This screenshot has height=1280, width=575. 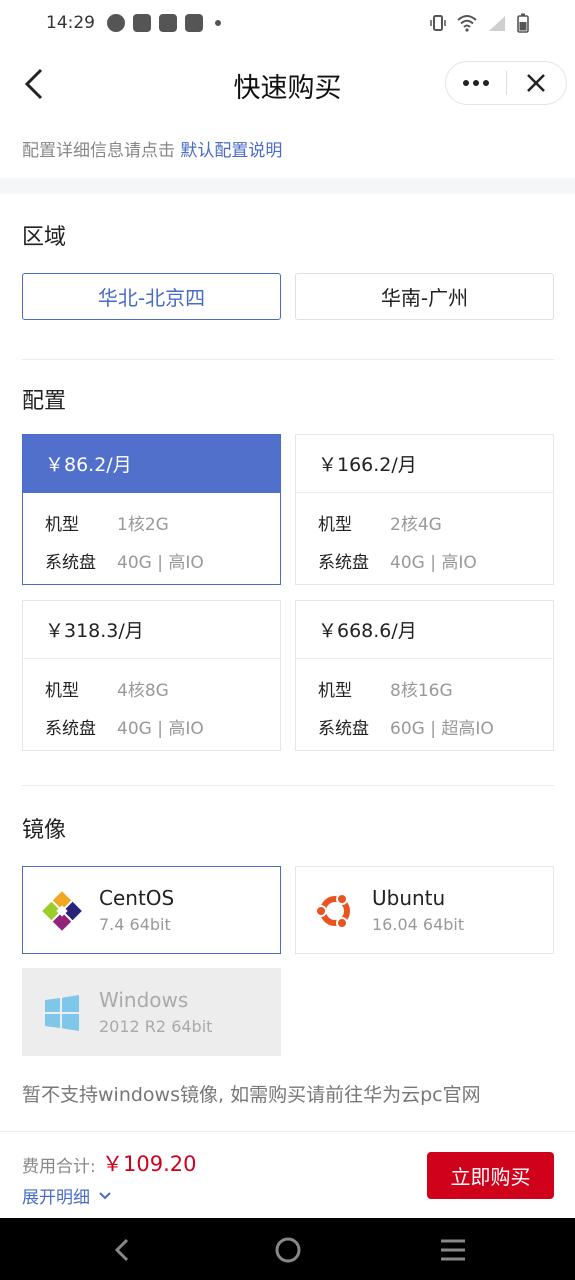 I want to click on mini-program-capsule, so click(x=506, y=83).